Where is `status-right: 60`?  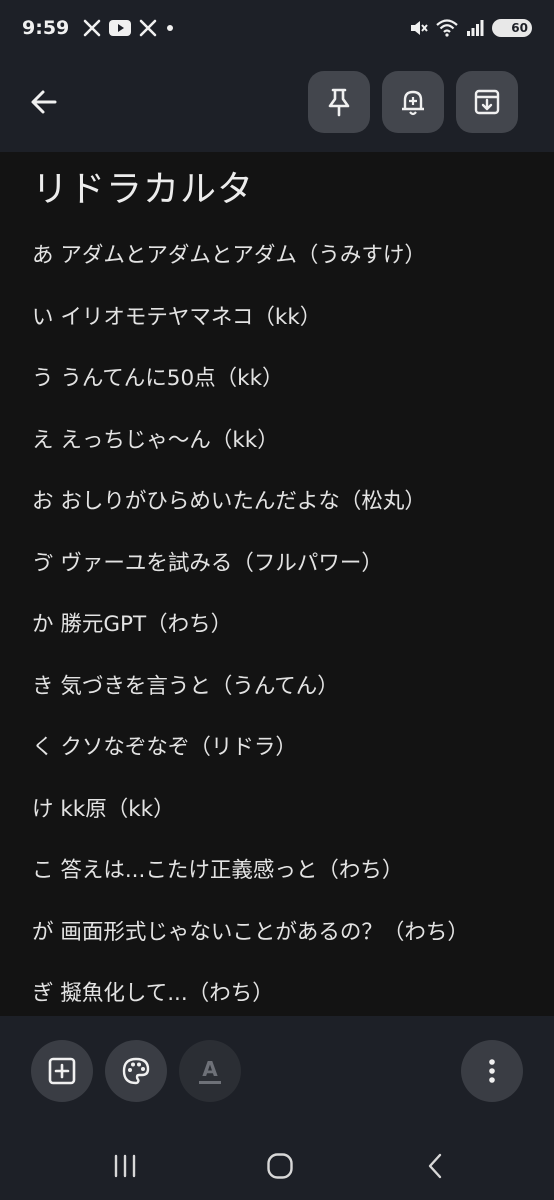 status-right: 60 is located at coordinates (470, 28).